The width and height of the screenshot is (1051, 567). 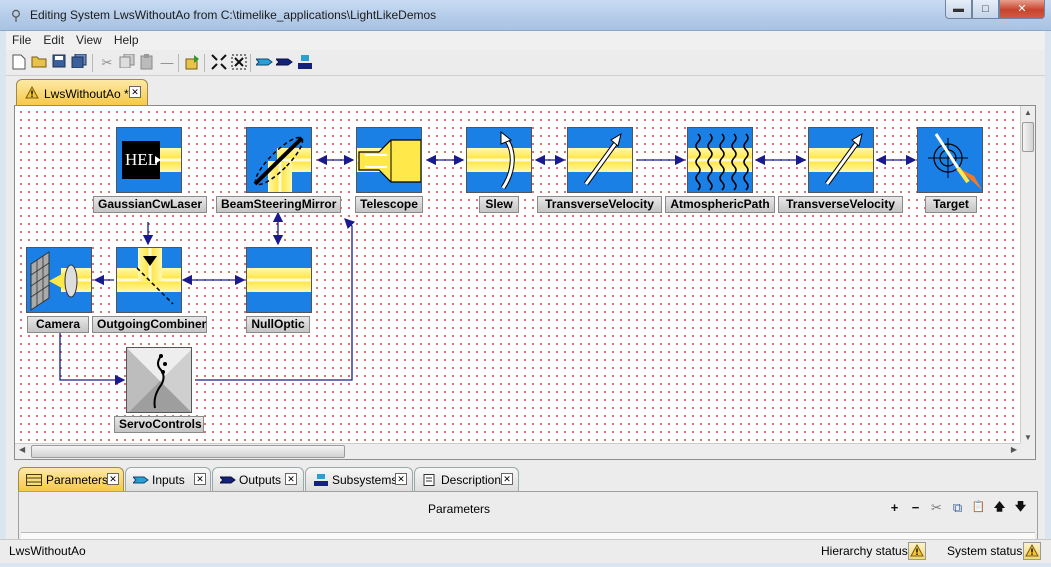 I want to click on save-all-icon, so click(x=79, y=62).